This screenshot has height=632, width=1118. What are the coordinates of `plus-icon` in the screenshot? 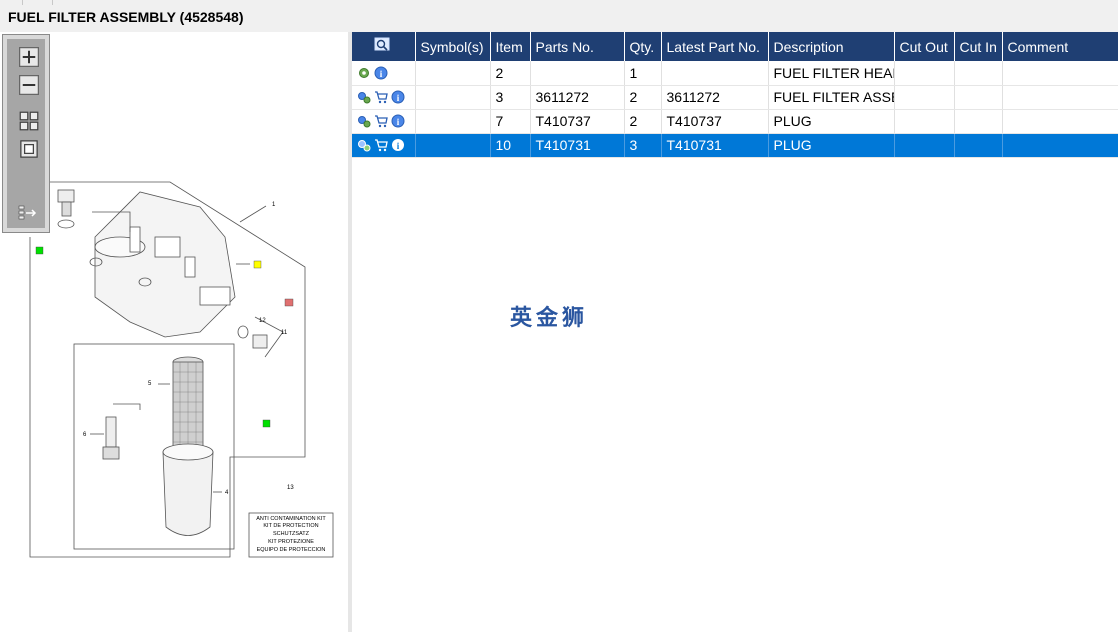 It's located at (29, 57).